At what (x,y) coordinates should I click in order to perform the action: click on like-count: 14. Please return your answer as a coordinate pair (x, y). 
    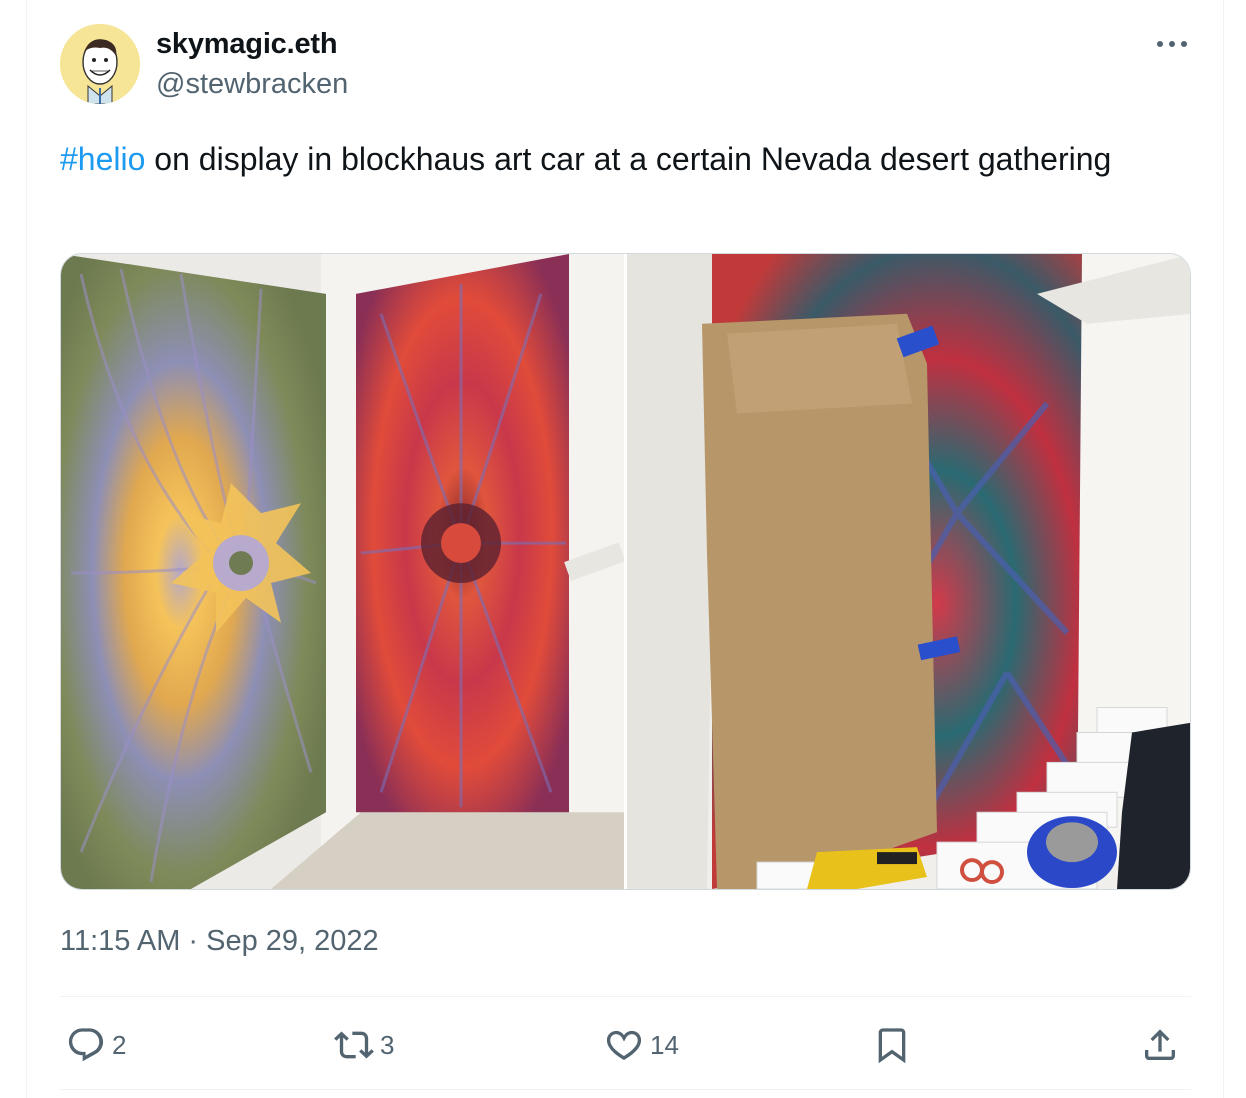
    Looking at the image, I should click on (664, 1044).